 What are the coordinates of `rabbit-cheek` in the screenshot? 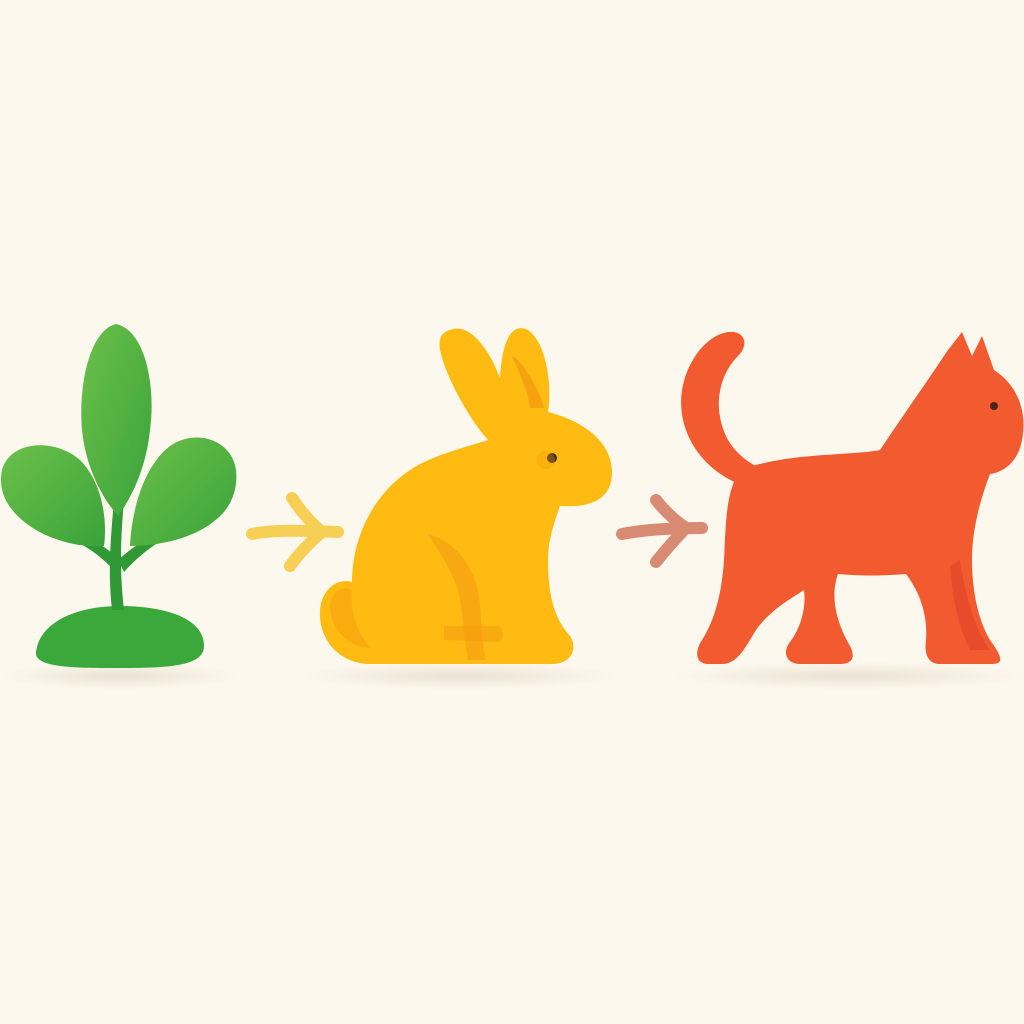 It's located at (546, 460).